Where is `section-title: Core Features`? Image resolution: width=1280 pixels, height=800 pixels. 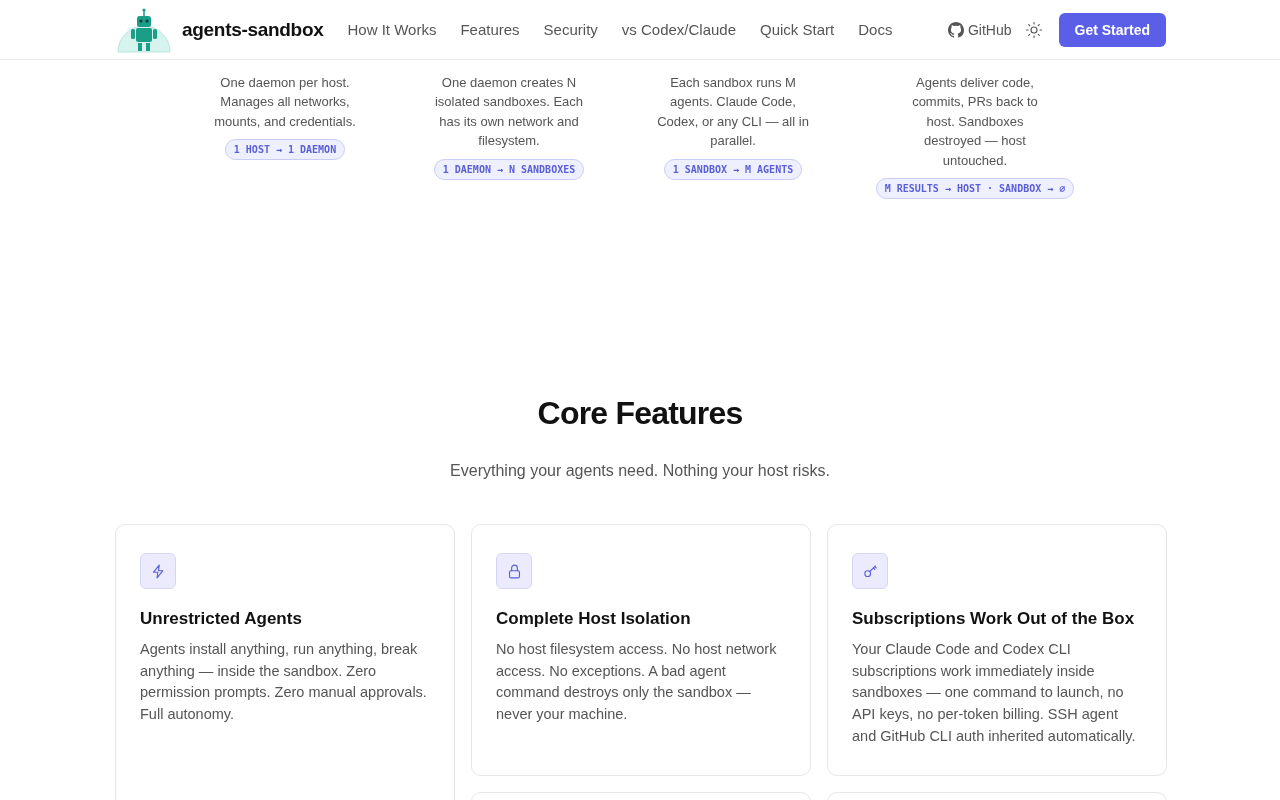 section-title: Core Features is located at coordinates (640, 414).